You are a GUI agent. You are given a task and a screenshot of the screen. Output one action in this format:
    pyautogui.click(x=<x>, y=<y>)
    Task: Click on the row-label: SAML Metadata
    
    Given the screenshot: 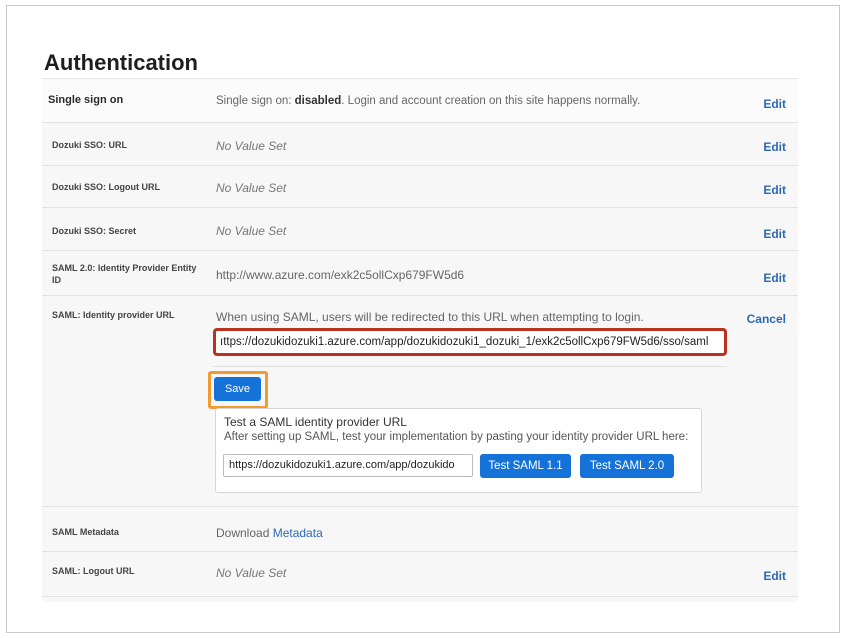 What is the action you would take?
    pyautogui.click(x=85, y=532)
    